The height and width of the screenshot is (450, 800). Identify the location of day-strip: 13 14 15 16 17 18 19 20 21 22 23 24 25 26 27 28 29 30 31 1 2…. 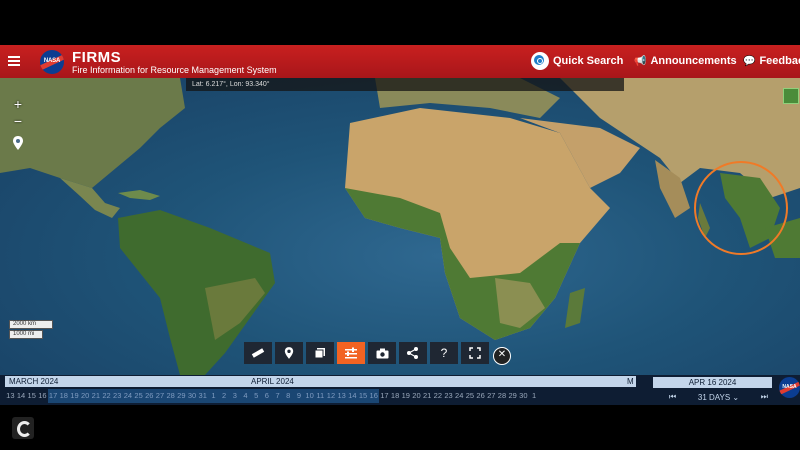
(272, 396).